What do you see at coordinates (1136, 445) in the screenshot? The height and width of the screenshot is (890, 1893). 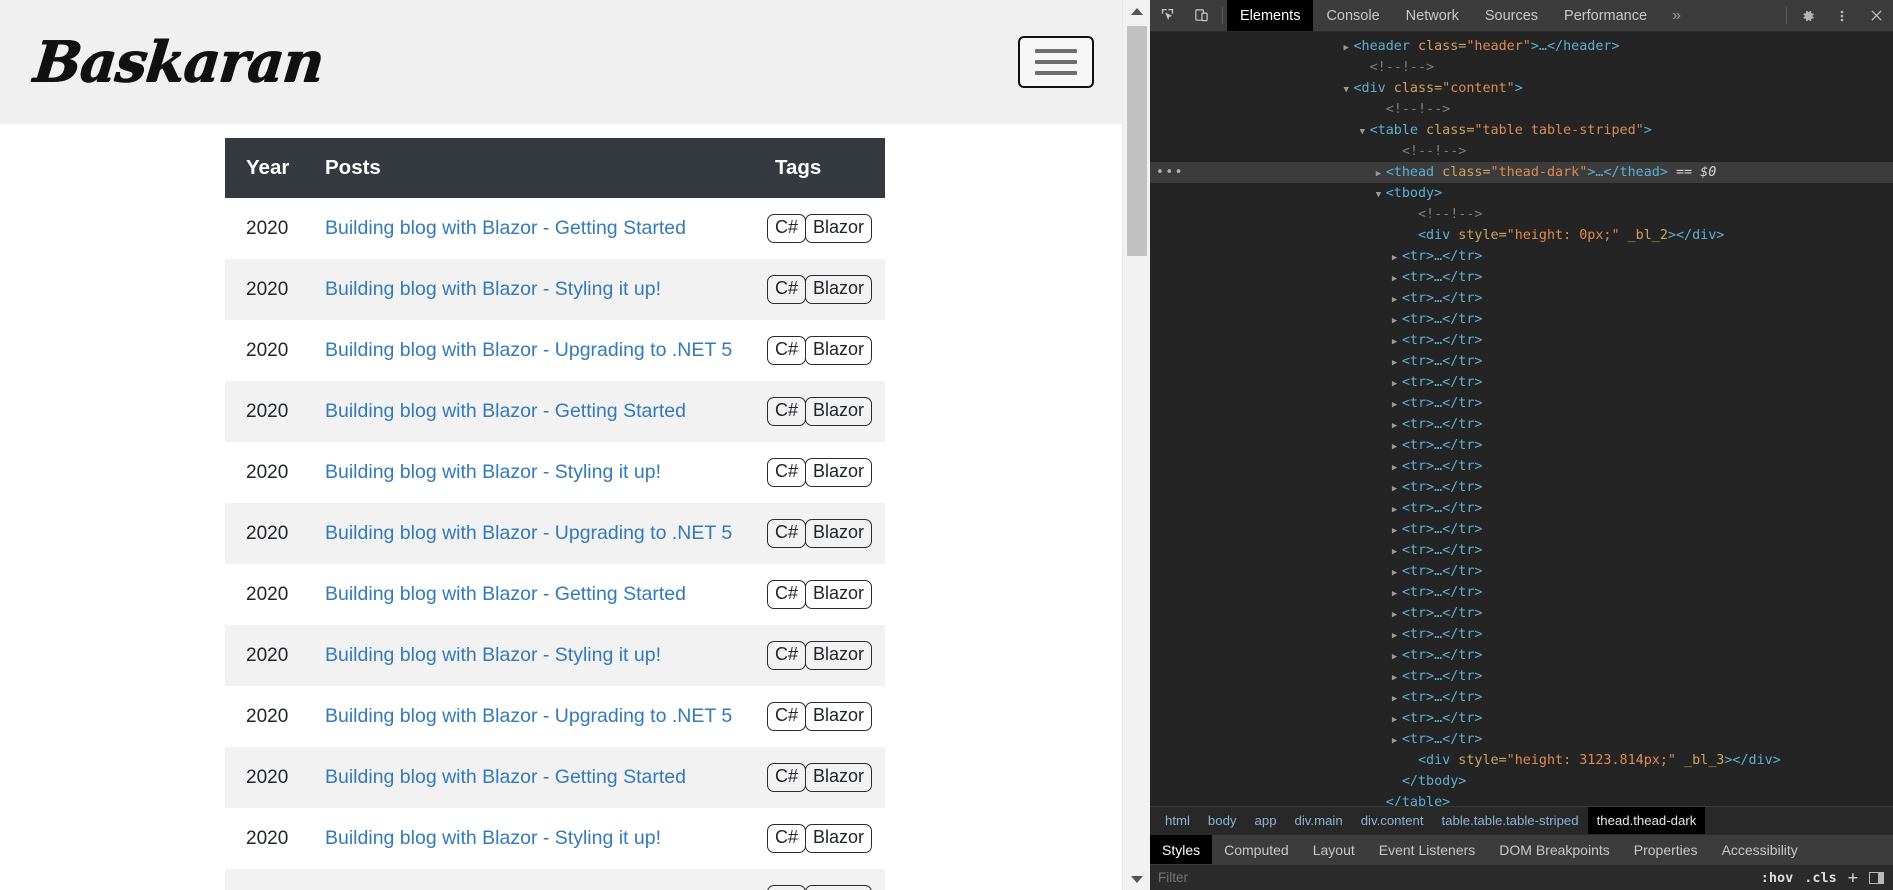 I see `page-vertical-scrollbar` at bounding box center [1136, 445].